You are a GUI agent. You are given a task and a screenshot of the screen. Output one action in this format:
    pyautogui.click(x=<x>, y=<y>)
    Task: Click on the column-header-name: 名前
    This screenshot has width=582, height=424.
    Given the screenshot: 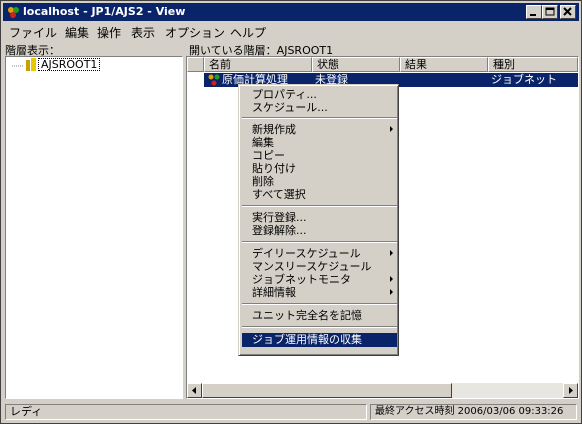 What is the action you would take?
    pyautogui.click(x=258, y=64)
    